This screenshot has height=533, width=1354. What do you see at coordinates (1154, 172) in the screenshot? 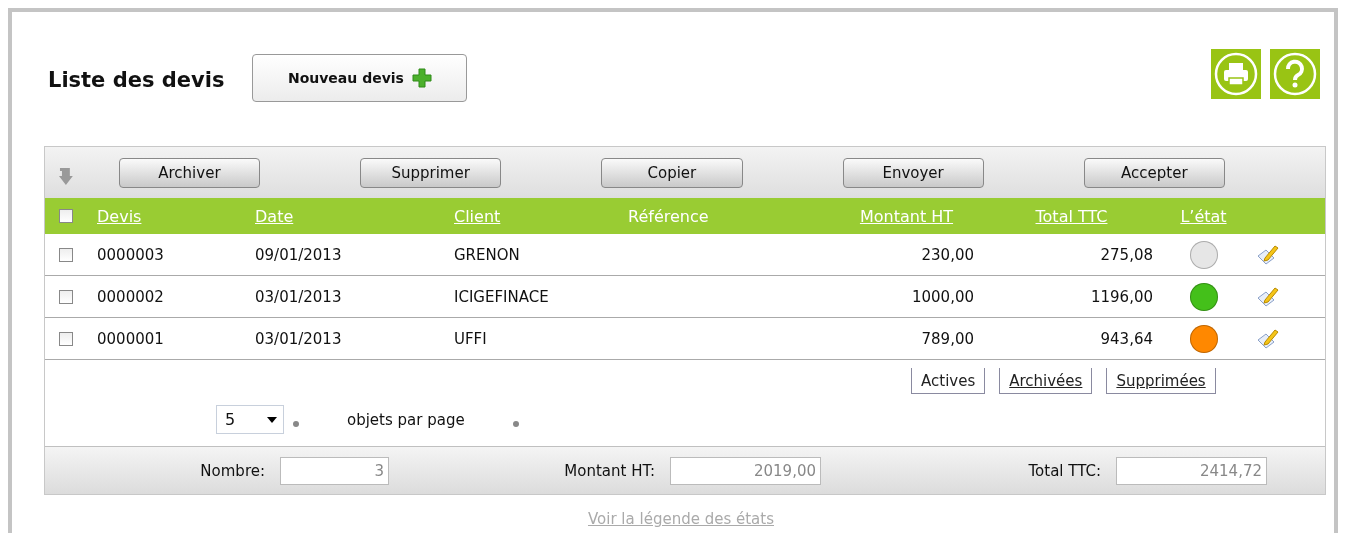
I see `toolbar-button: Accepter` at bounding box center [1154, 172].